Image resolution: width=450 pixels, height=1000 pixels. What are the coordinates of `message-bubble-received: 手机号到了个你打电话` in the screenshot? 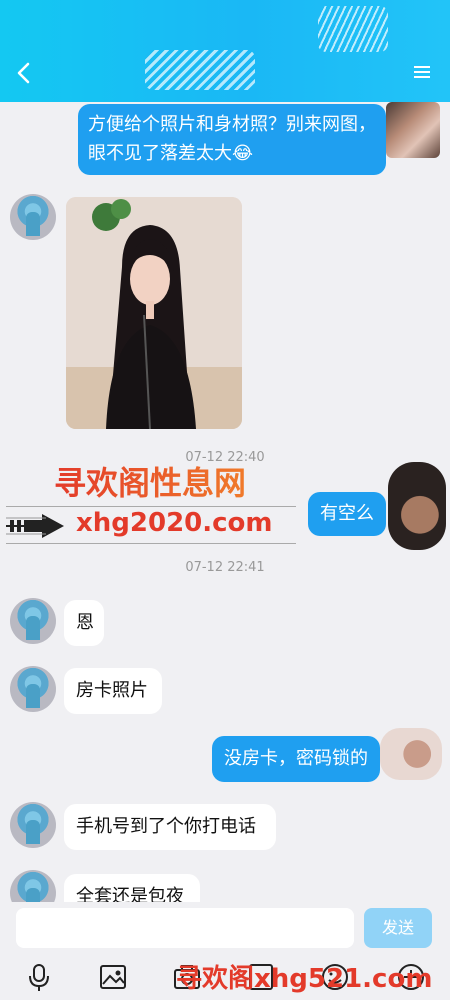 It's located at (170, 827).